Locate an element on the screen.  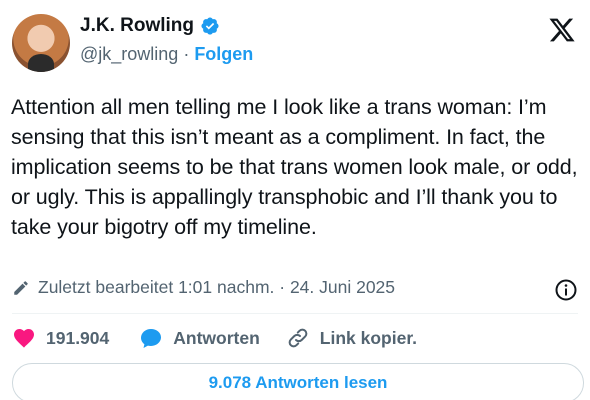
heart-icon is located at coordinates (24, 338).